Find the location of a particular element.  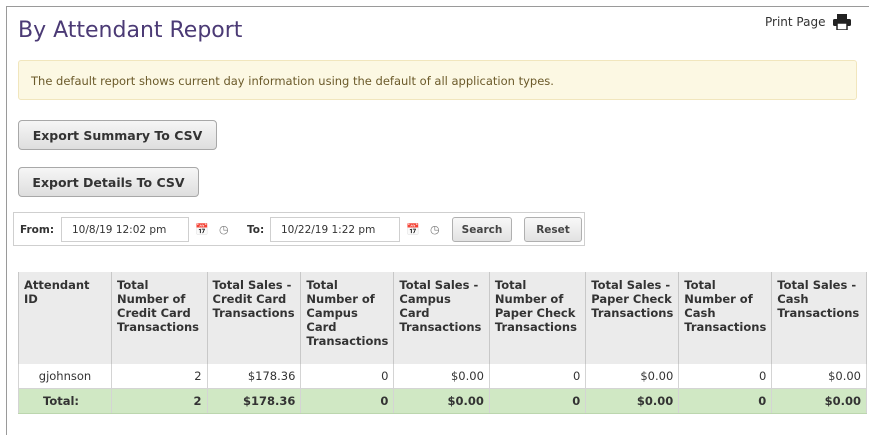

col-header: Total Sales - Campus Card Transactions is located at coordinates (441, 318).